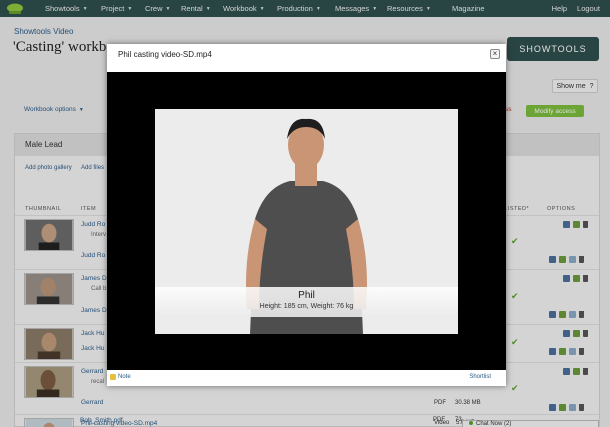 This screenshot has width=610, height=427. Describe the element at coordinates (480, 377) in the screenshot. I see `shortlist-button: Shortlist` at that location.